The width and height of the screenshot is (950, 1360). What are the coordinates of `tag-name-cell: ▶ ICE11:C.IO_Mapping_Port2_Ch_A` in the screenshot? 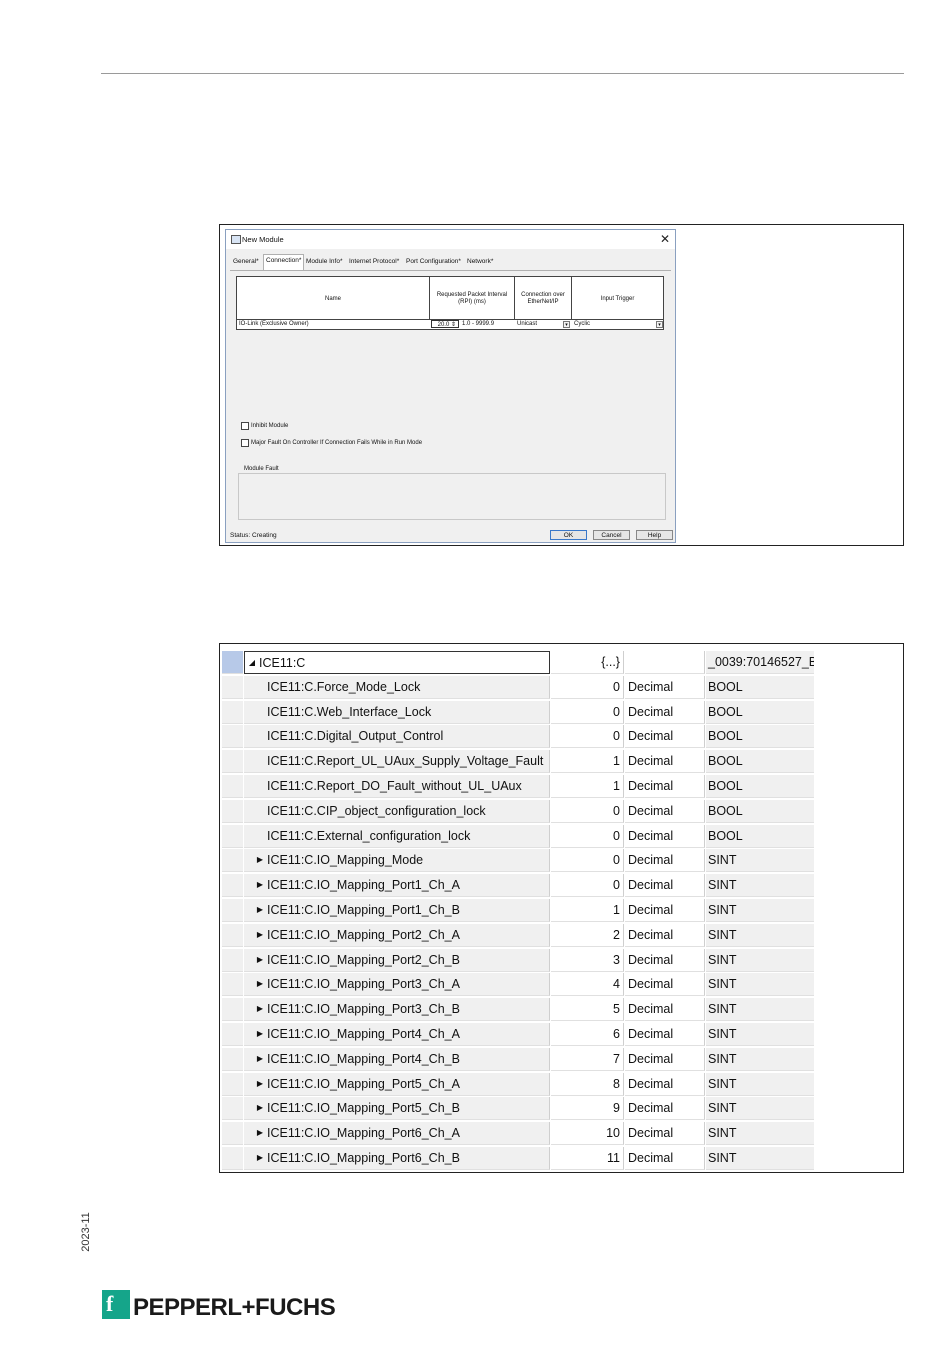 It's located at (397, 935).